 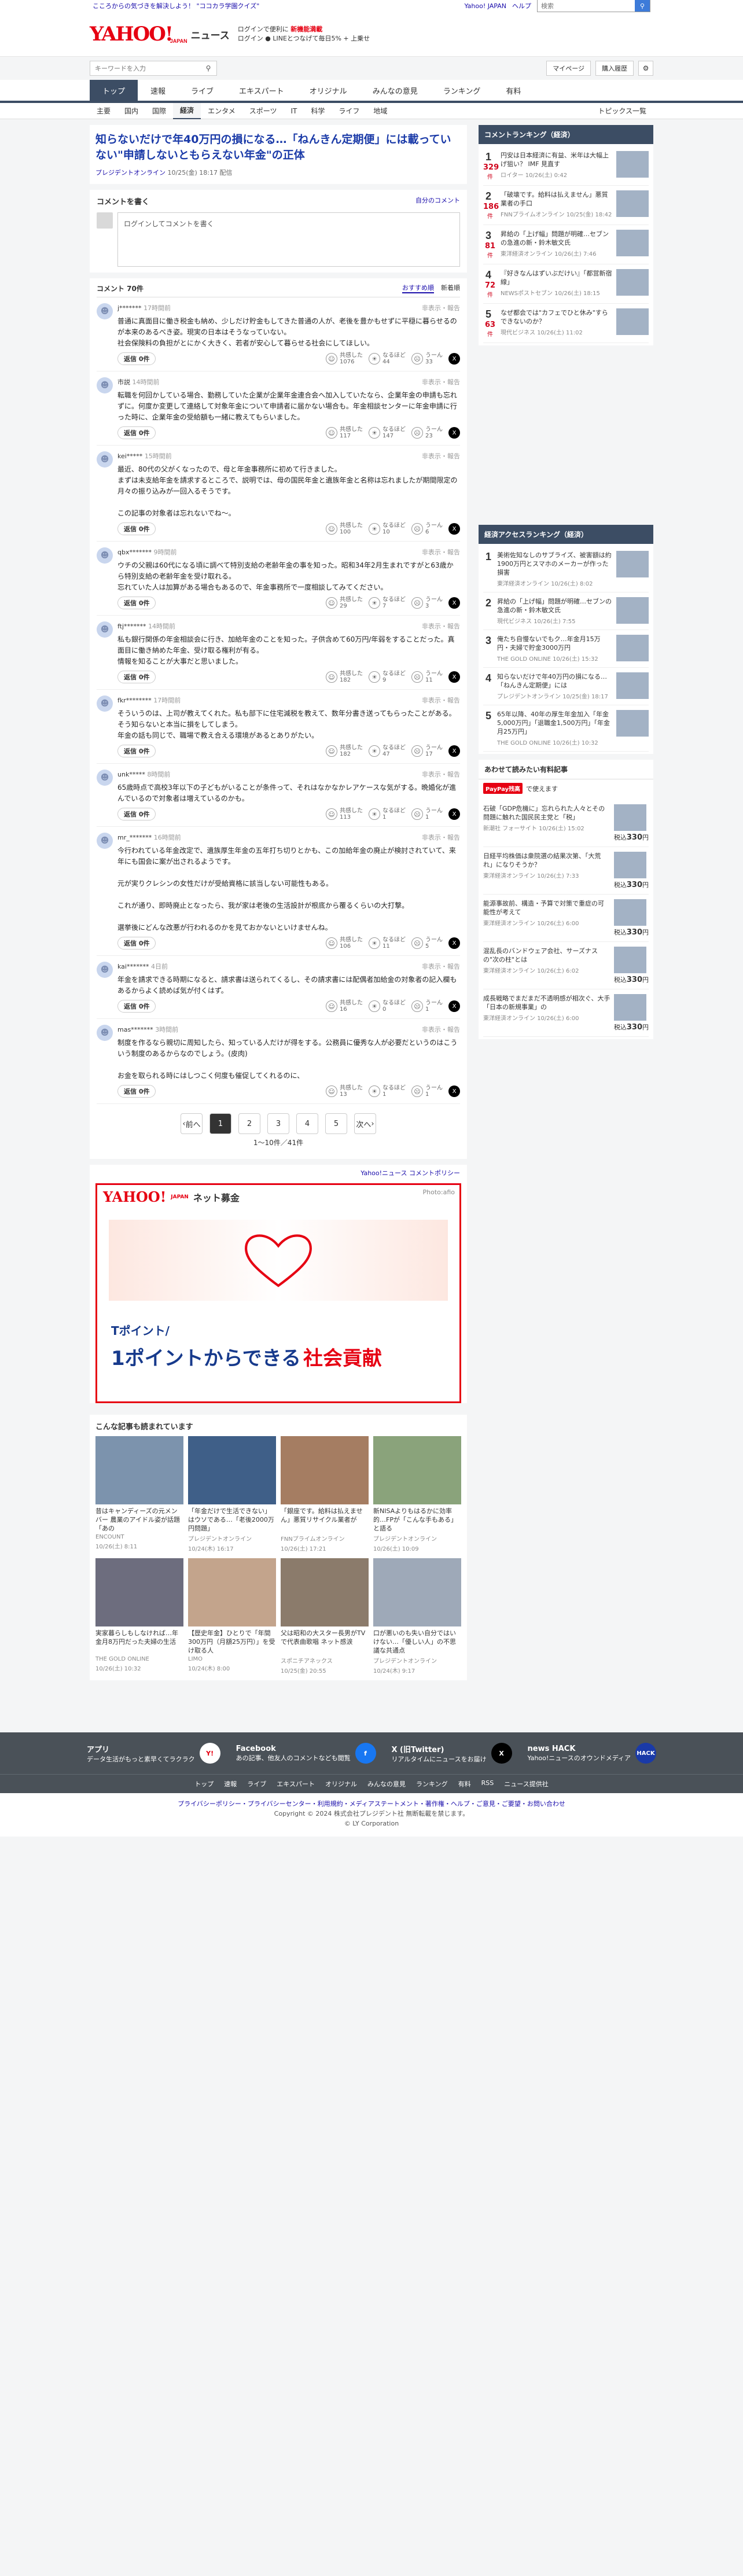 I want to click on vote-empathy-button: ☺ 共感した 29, so click(x=344, y=603).